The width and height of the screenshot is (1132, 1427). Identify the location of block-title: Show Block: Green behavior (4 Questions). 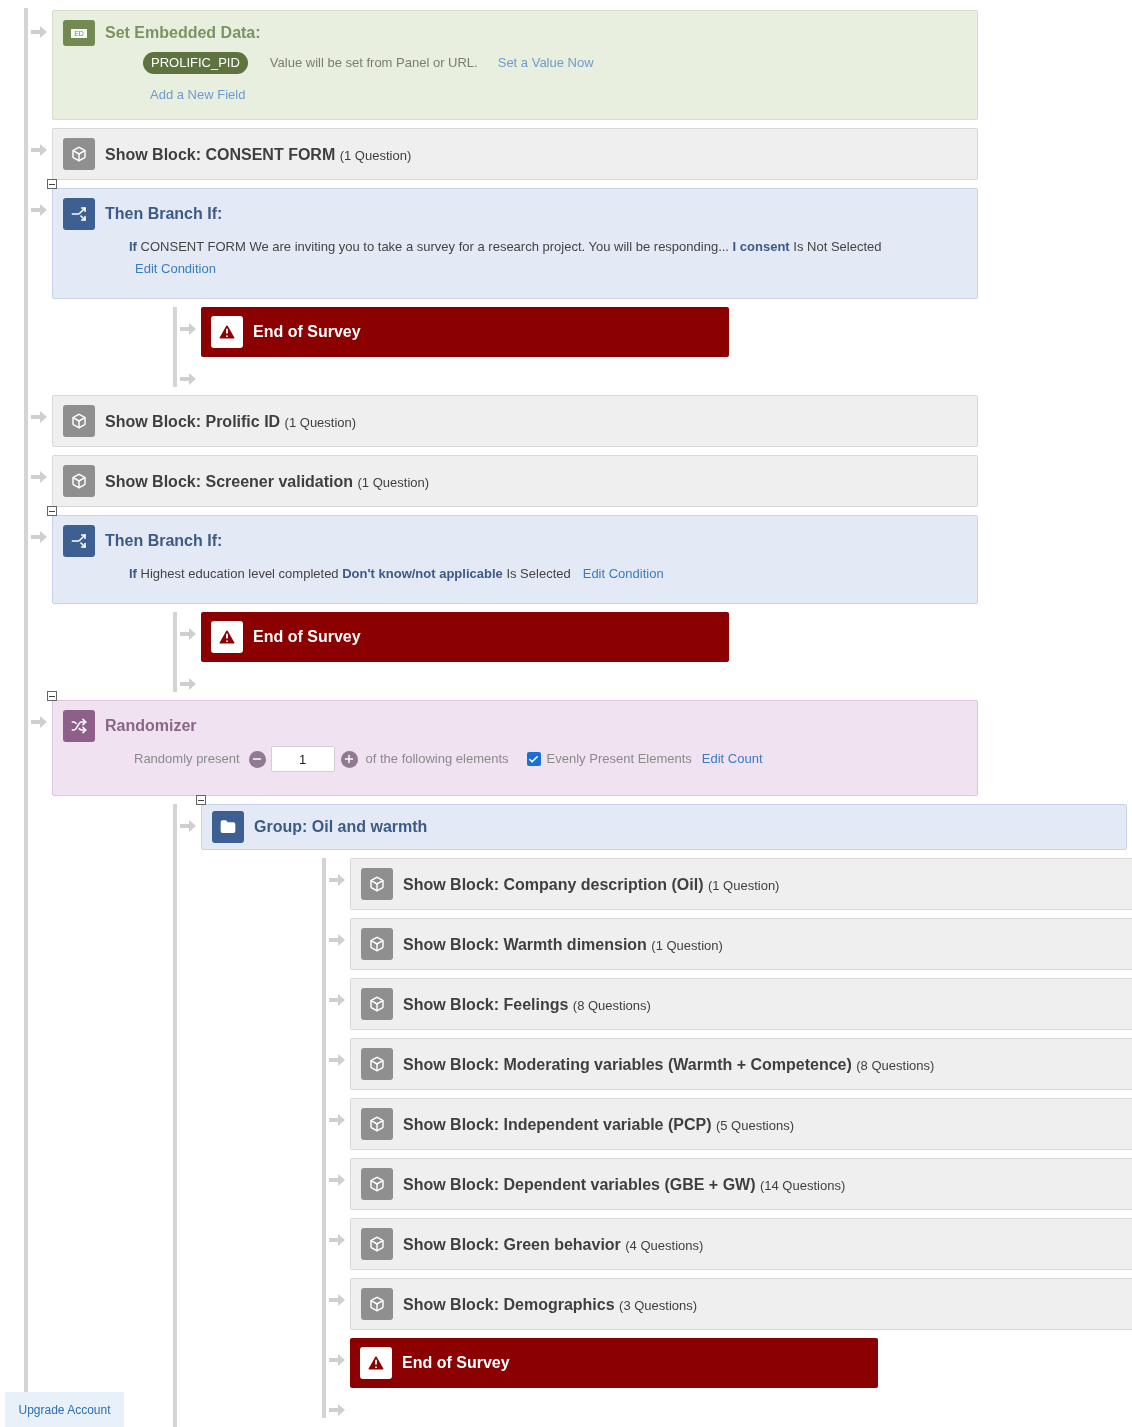
(553, 1245).